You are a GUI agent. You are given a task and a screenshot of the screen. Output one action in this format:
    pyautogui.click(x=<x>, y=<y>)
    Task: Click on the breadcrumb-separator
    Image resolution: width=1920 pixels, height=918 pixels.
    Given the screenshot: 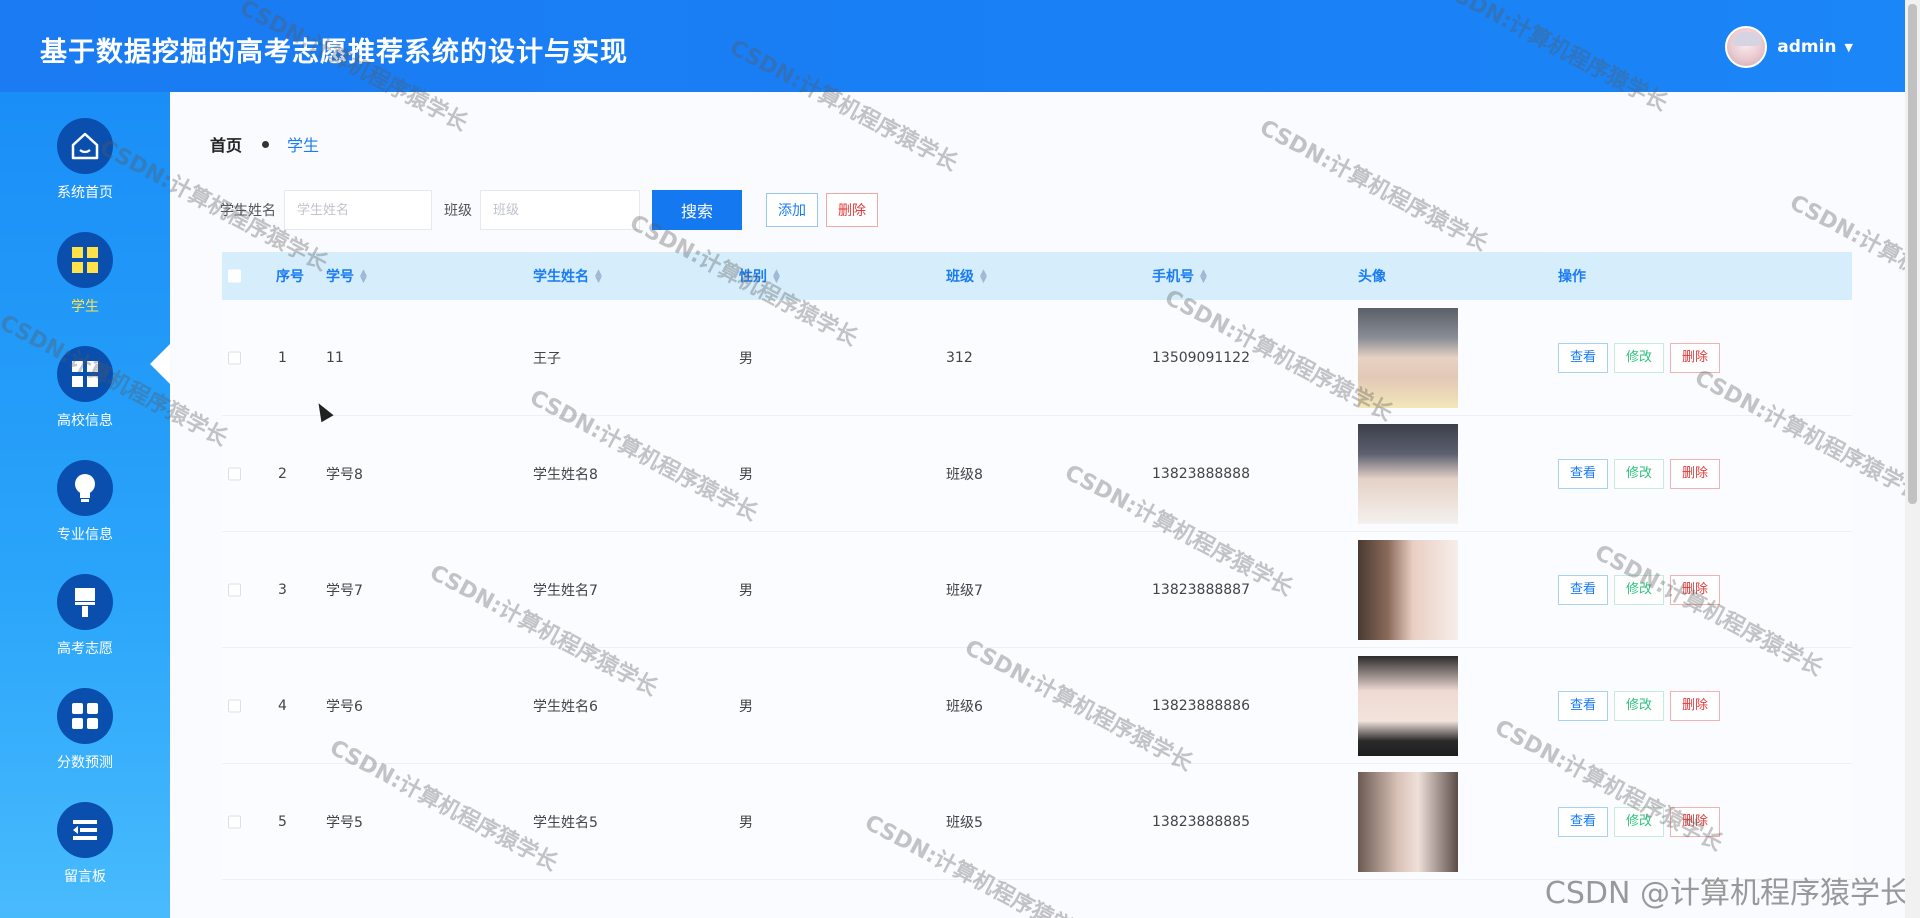 What is the action you would take?
    pyautogui.click(x=266, y=144)
    